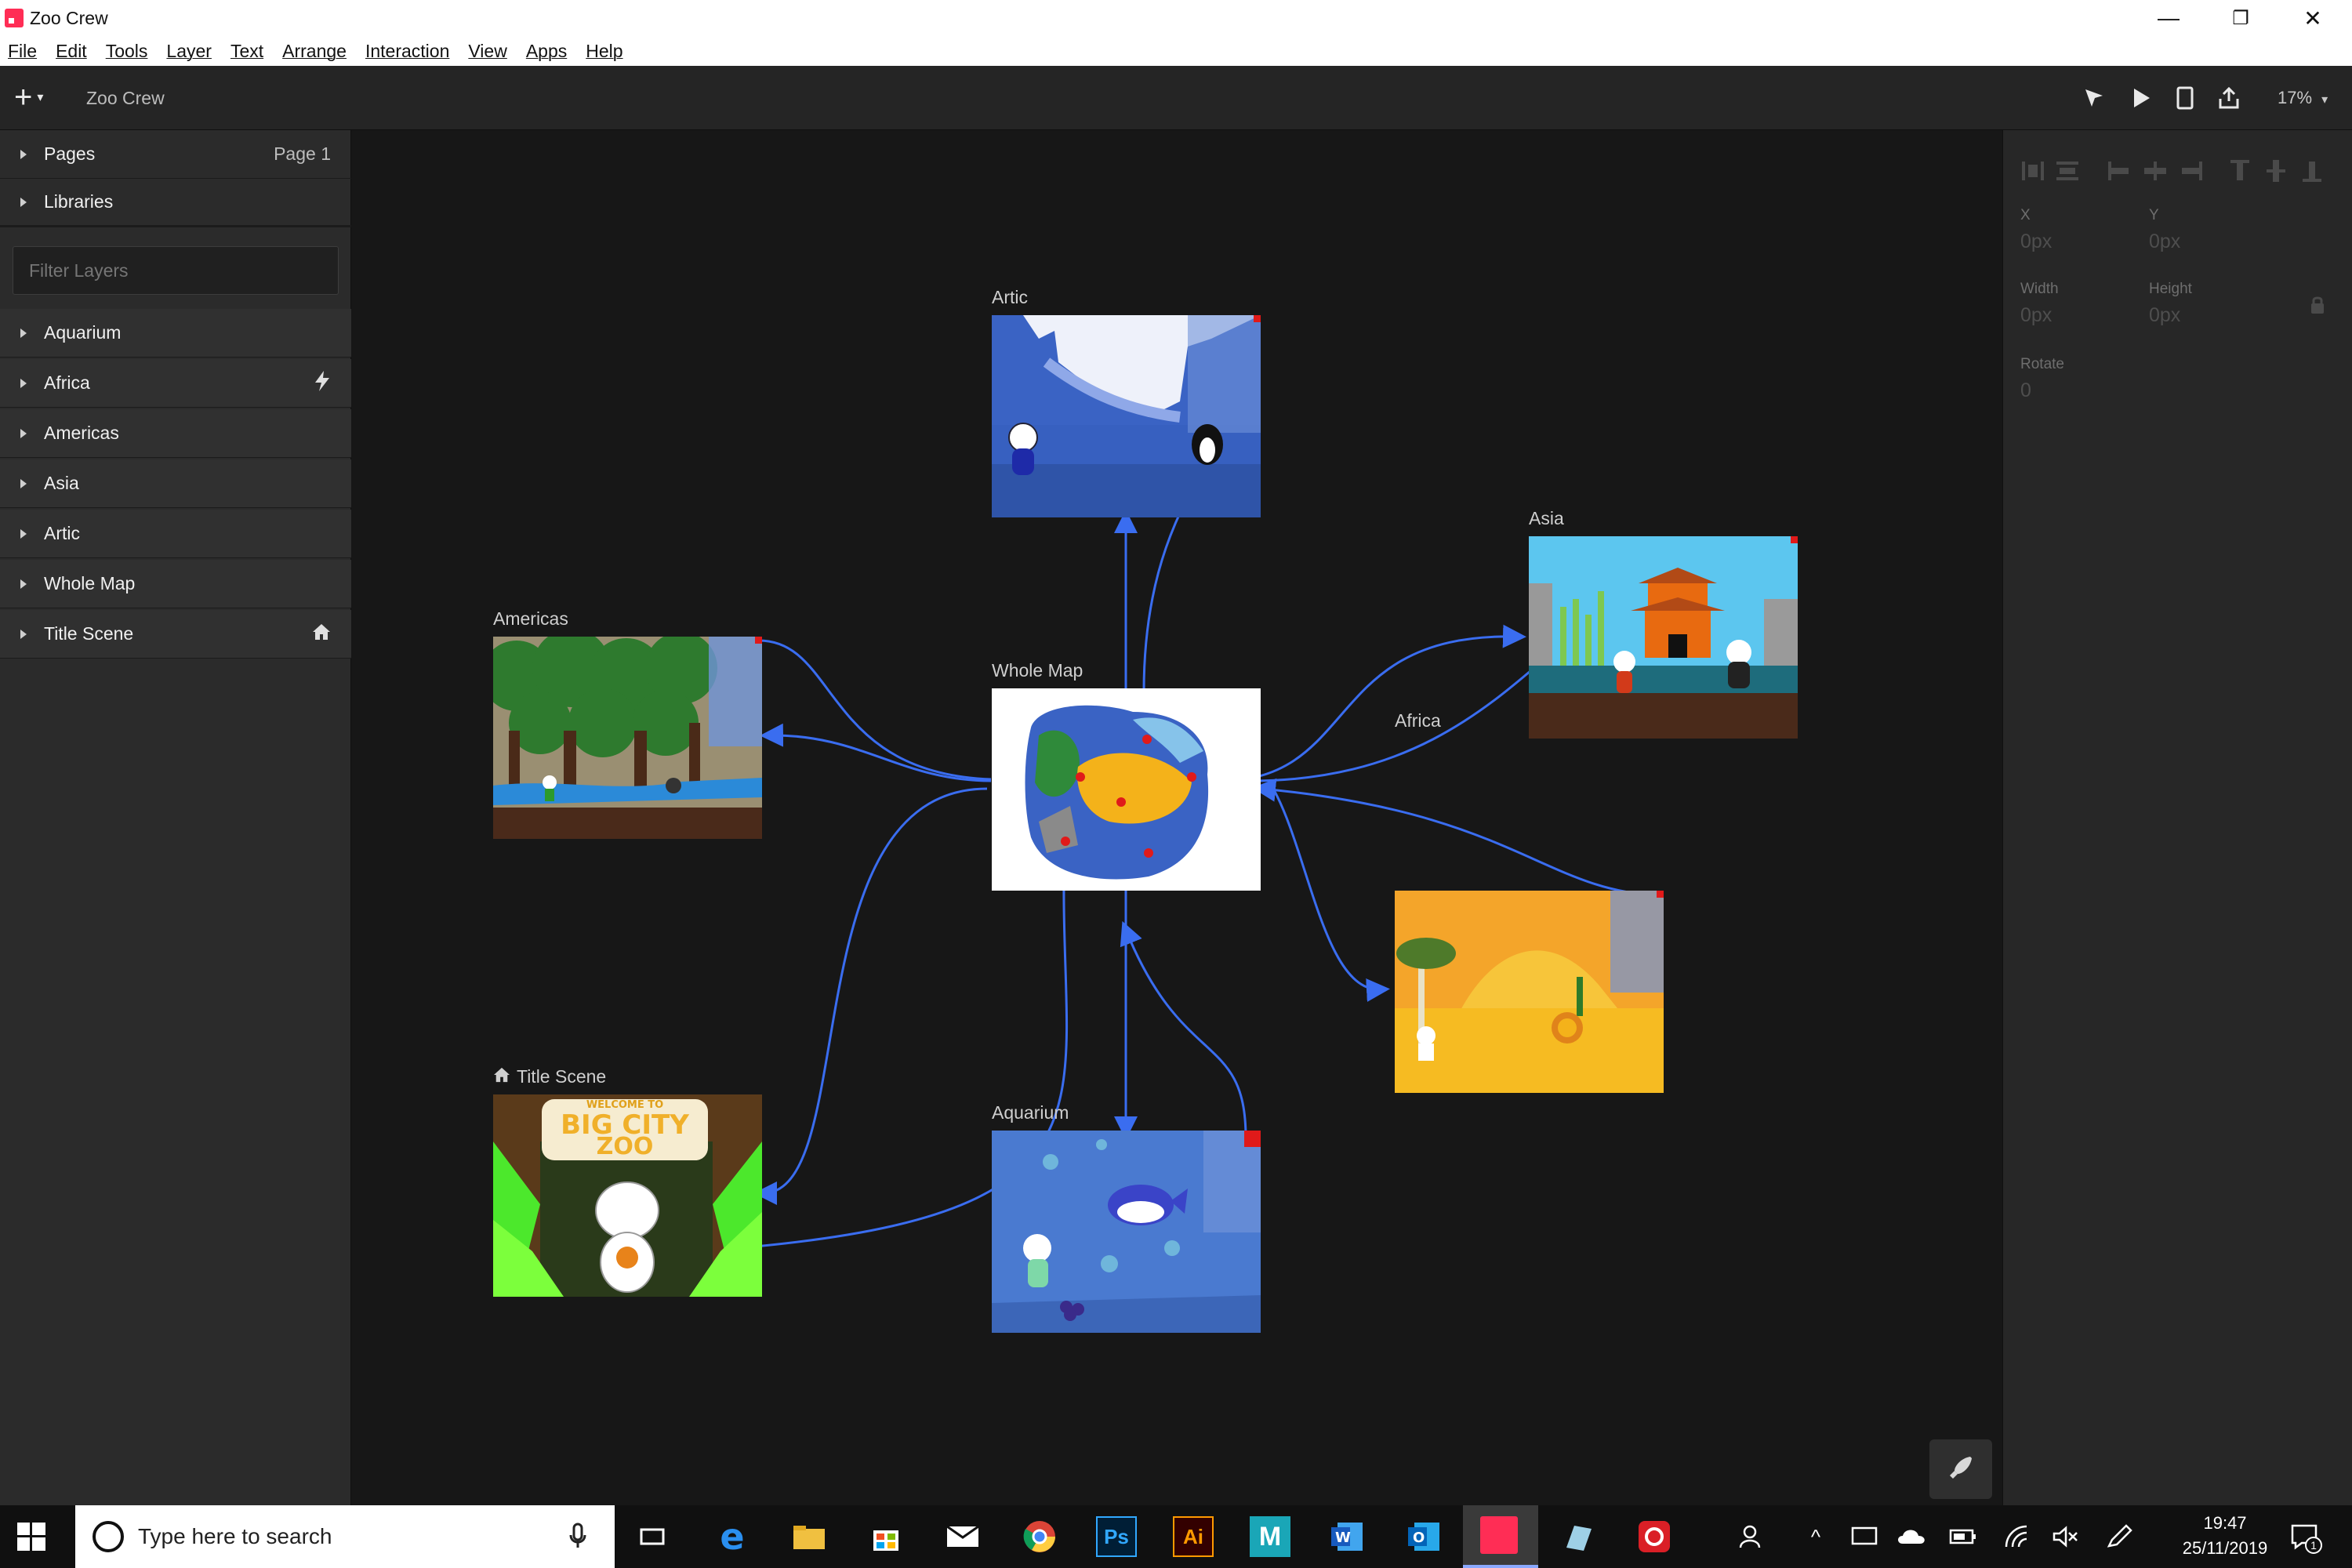  I want to click on menu-view: View, so click(487, 51).